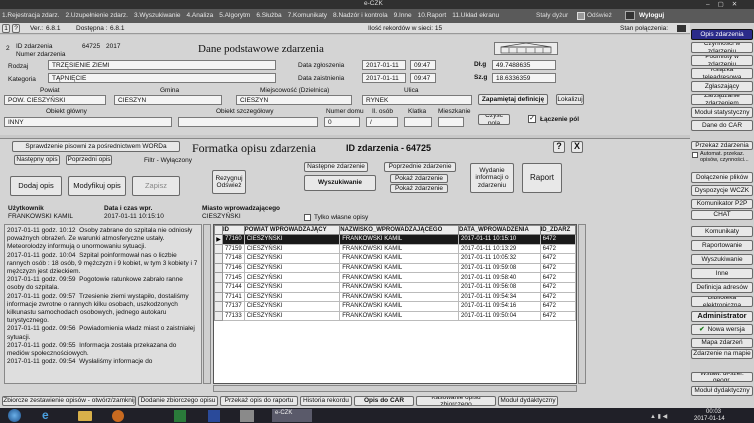 The image size is (754, 423). I want to click on miejscowosc-select: CIESZYN, so click(294, 100).